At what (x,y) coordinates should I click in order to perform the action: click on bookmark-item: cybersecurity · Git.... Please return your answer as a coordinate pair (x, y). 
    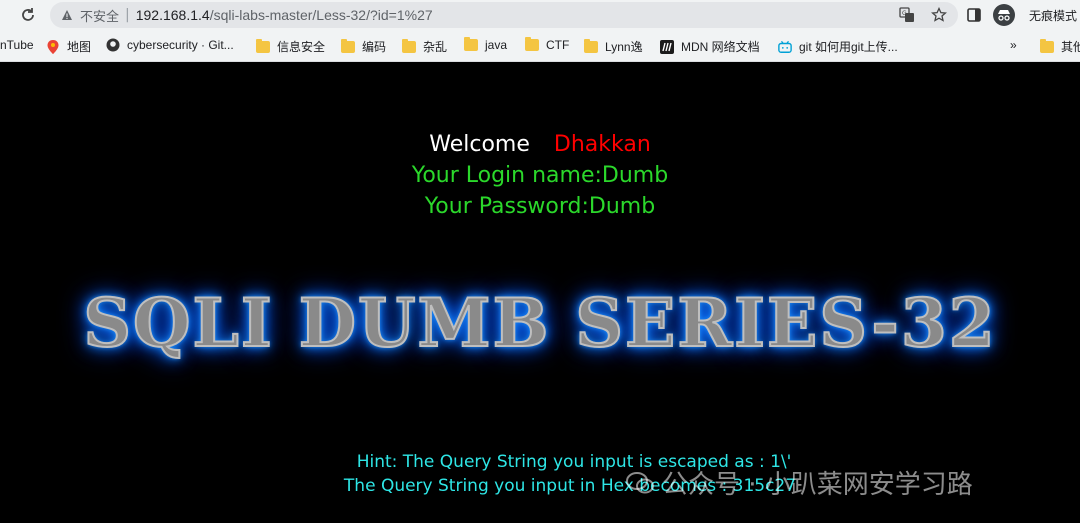
    Looking at the image, I should click on (170, 45).